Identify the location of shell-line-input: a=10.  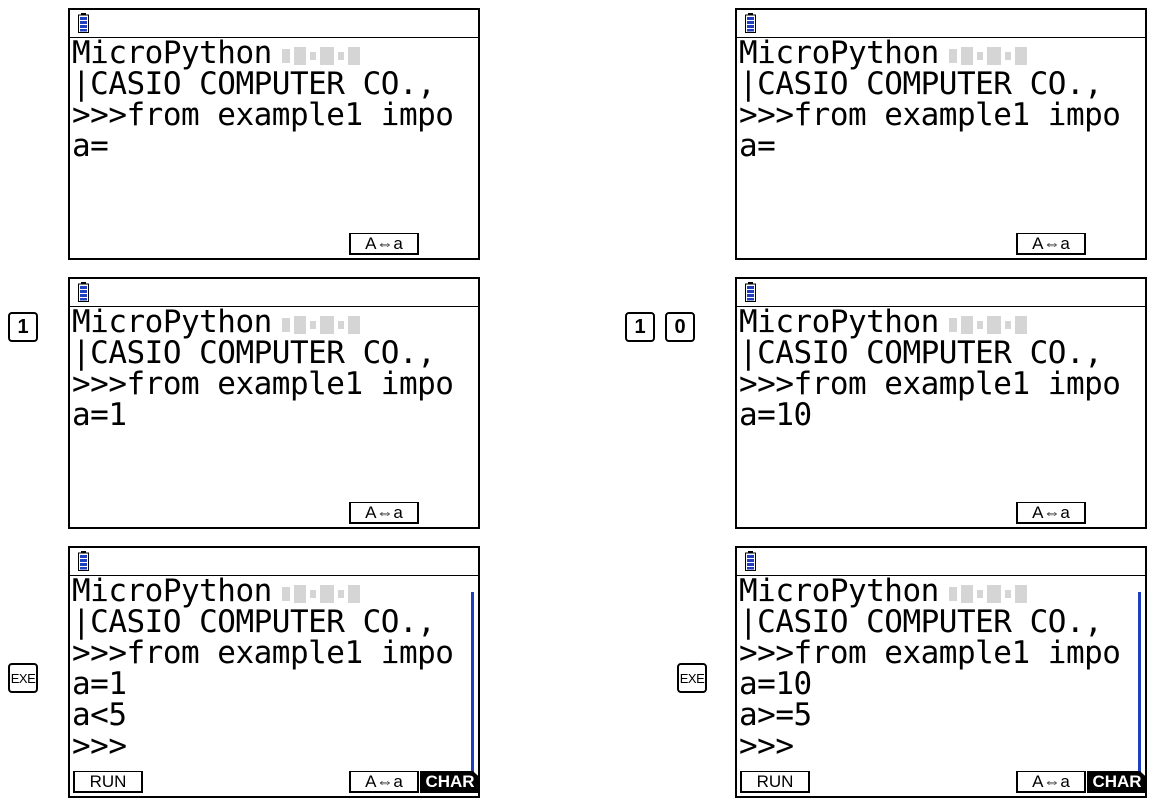
(937, 415).